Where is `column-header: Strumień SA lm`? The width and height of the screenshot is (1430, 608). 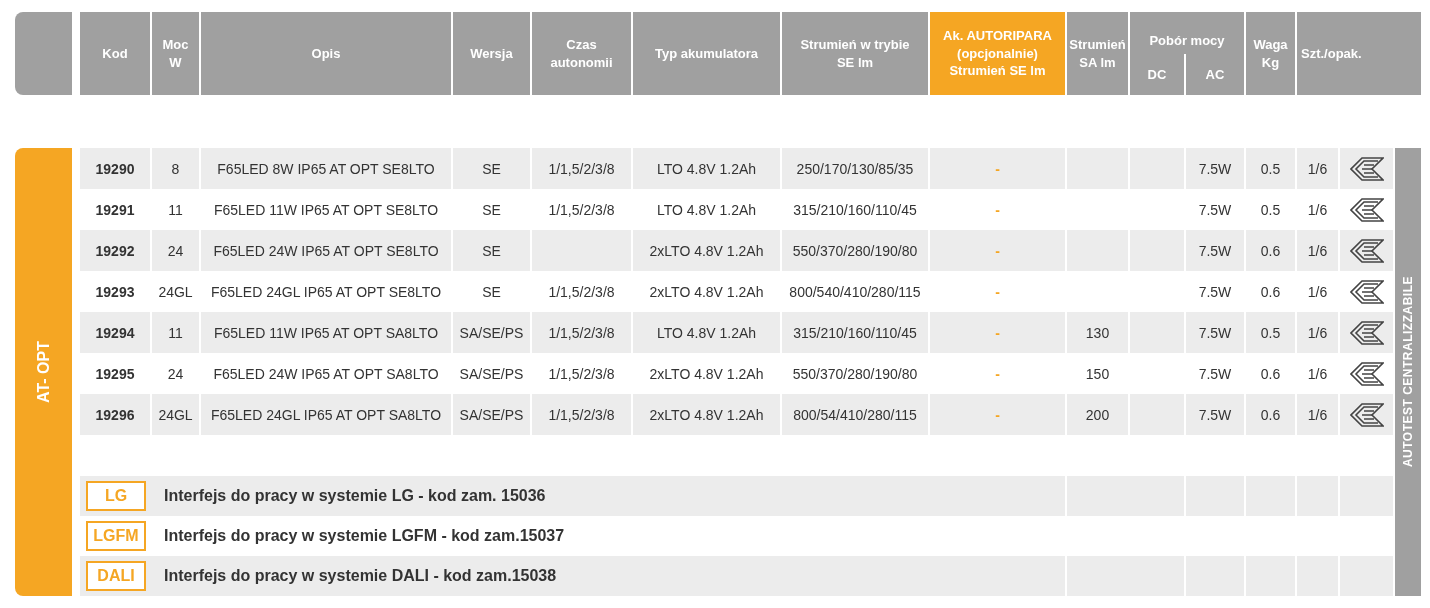 column-header: Strumień SA lm is located at coordinates (1097, 53).